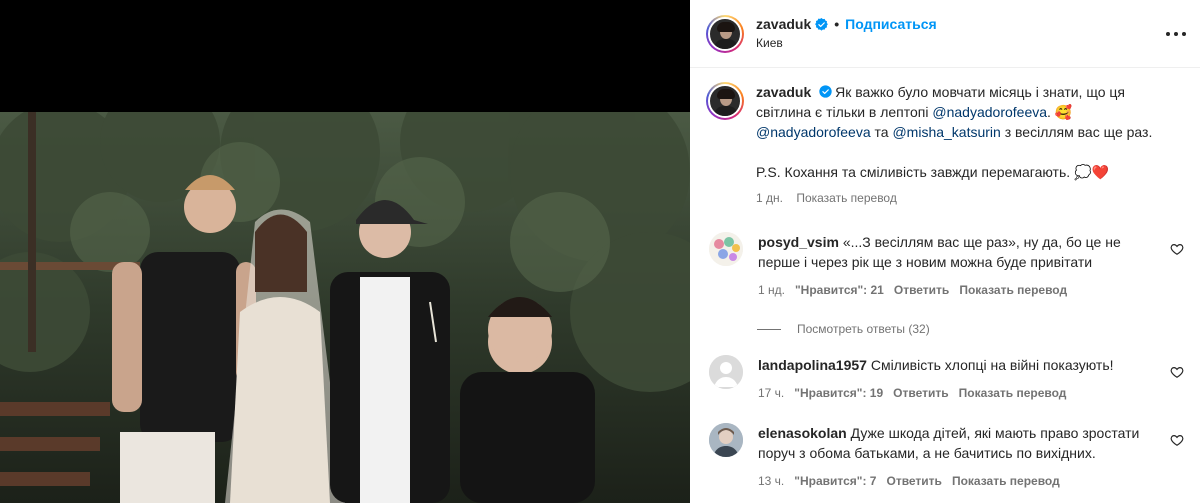  Describe the element at coordinates (946, 132) in the screenshot. I see `mention-link: @misha_katsurin` at that location.